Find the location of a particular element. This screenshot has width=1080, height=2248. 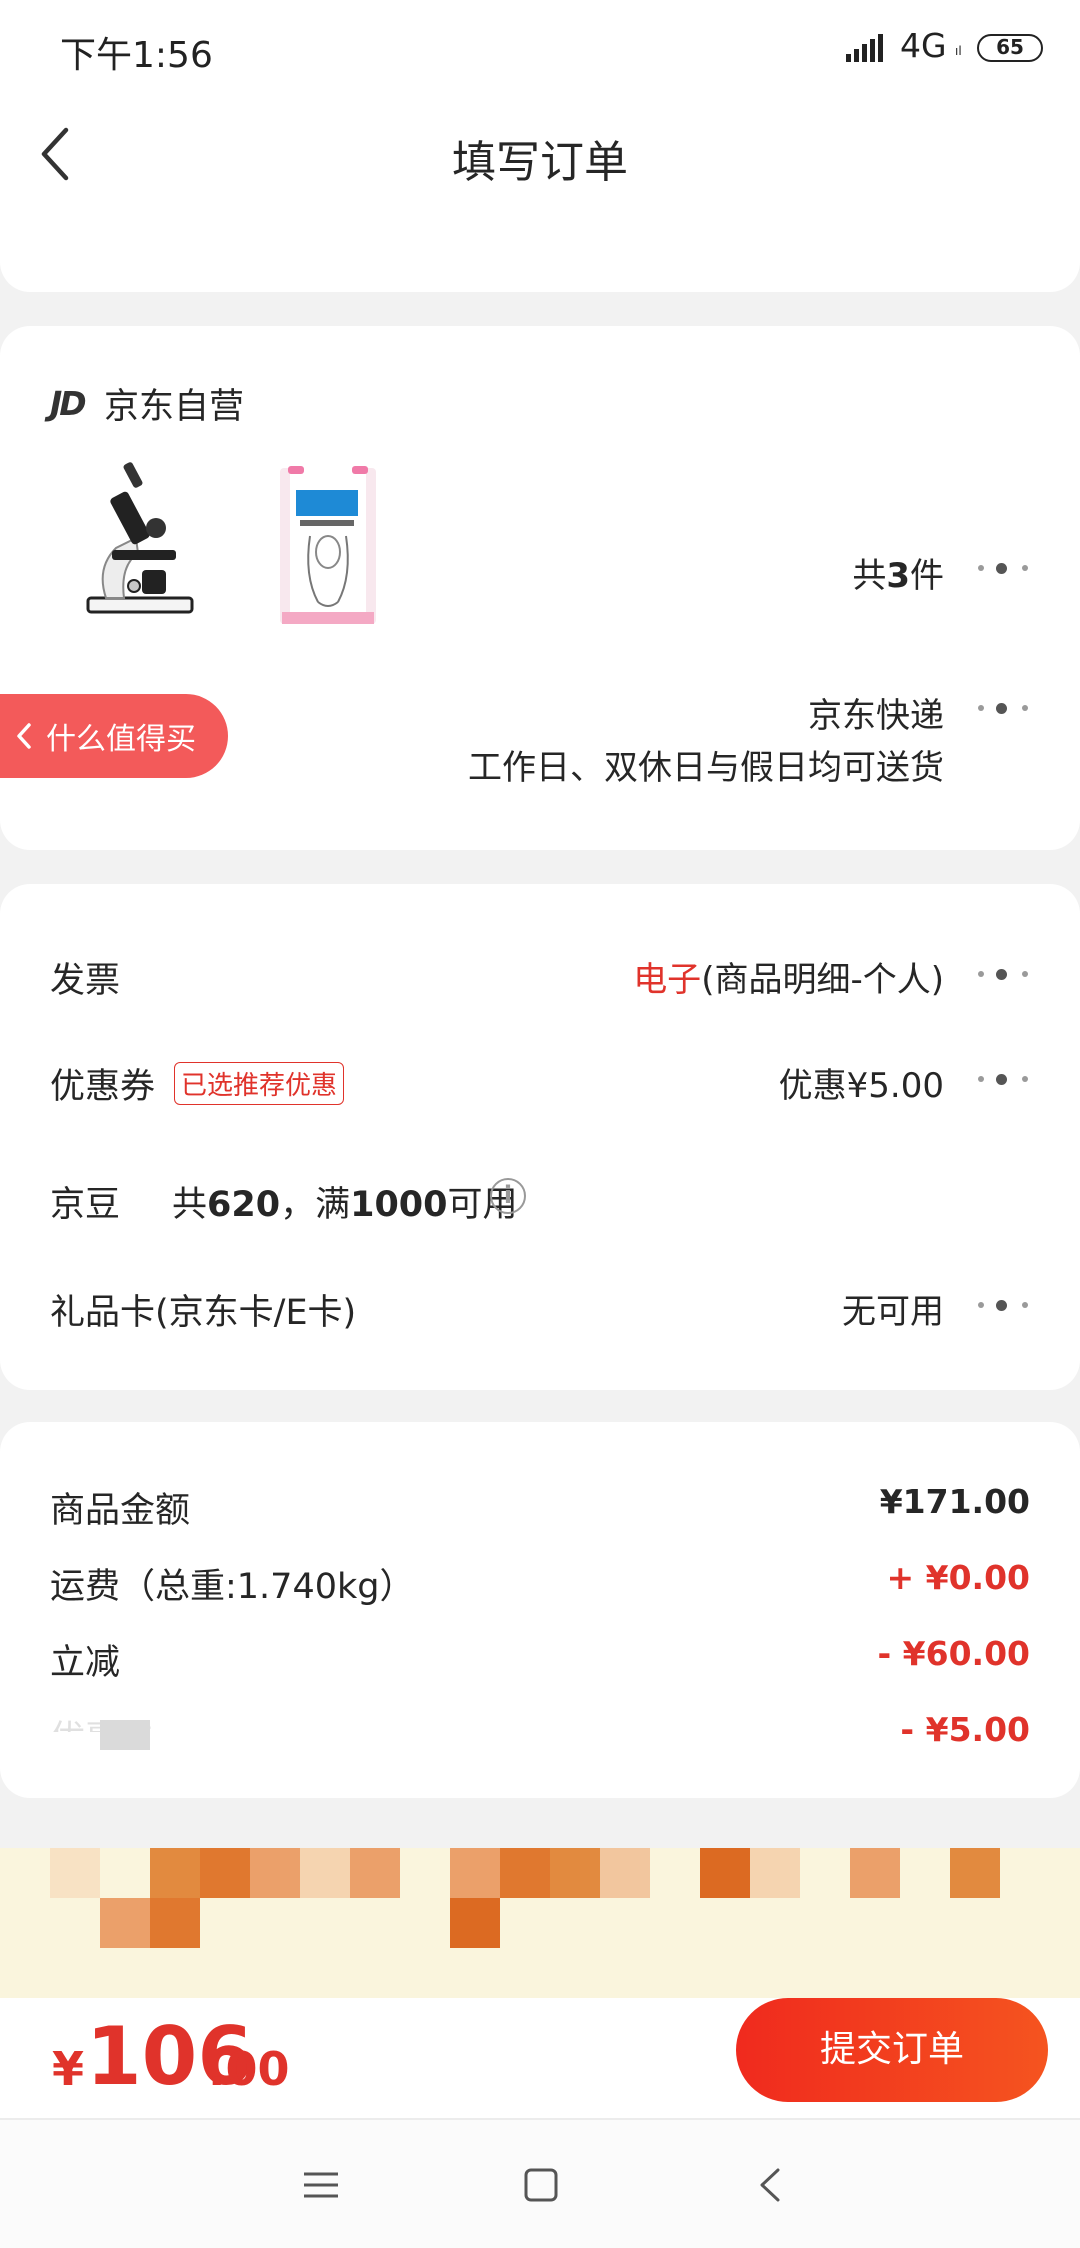

system-nav-bar is located at coordinates (540, 2183).